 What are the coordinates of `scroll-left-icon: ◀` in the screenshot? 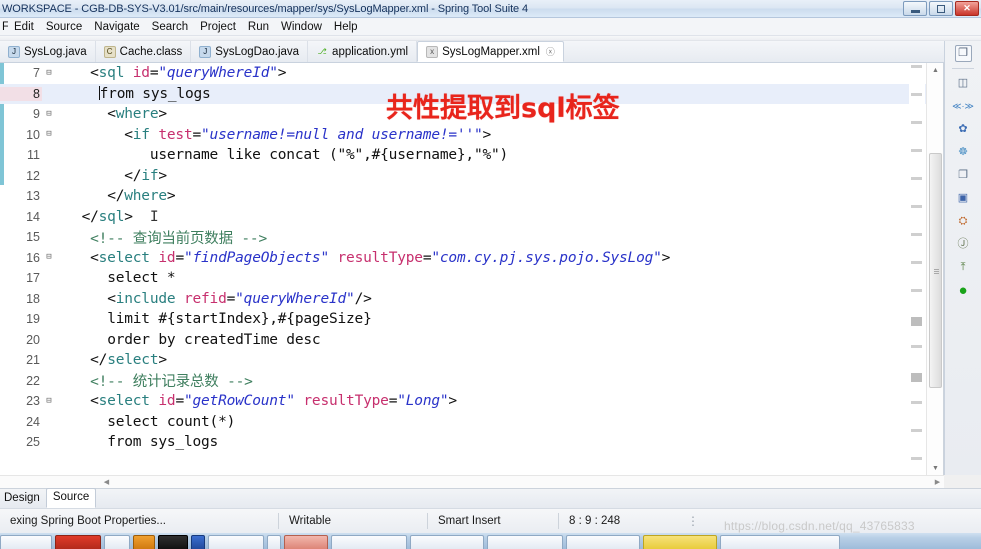 It's located at (106, 482).